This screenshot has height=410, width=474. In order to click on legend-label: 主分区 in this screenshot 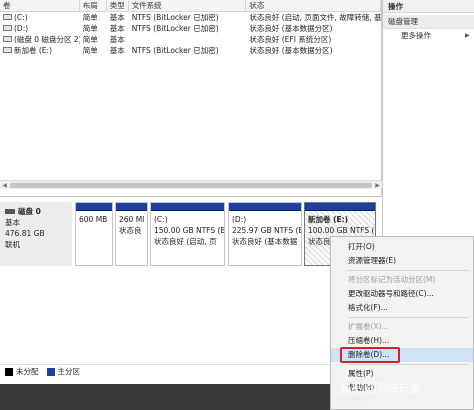, I will do `click(69, 371)`.